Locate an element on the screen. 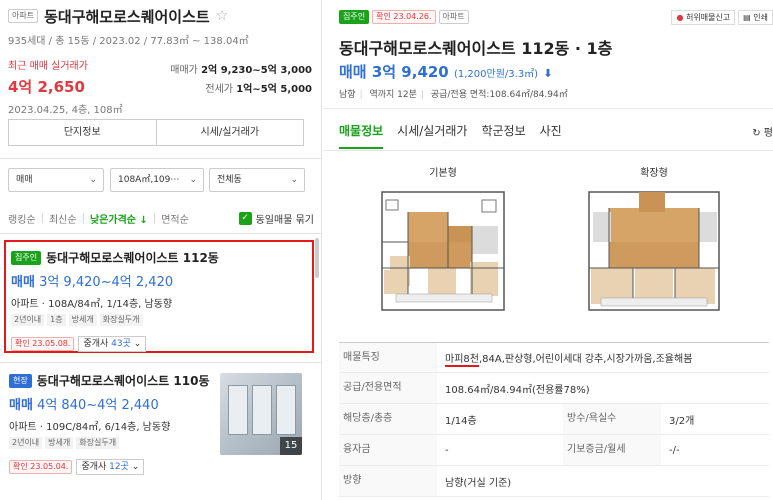  row-value: 마피8천,84A,판상형,어린이세대 강추,시장가까움,조율해봄 is located at coordinates (569, 360).